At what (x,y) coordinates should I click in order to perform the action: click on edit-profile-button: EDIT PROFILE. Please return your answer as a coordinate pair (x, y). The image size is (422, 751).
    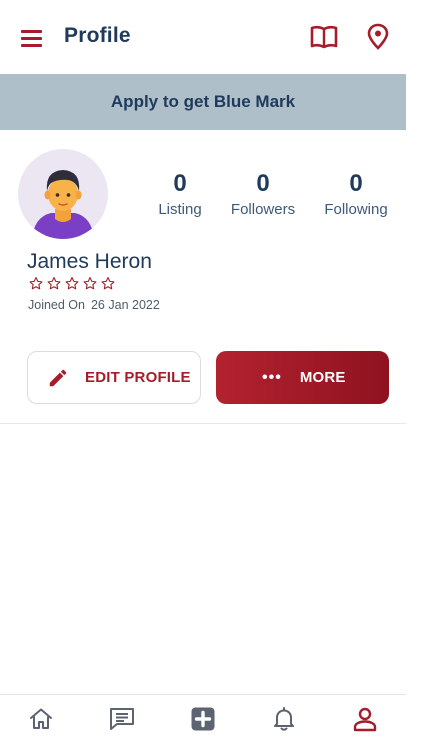
    Looking at the image, I should click on (114, 377).